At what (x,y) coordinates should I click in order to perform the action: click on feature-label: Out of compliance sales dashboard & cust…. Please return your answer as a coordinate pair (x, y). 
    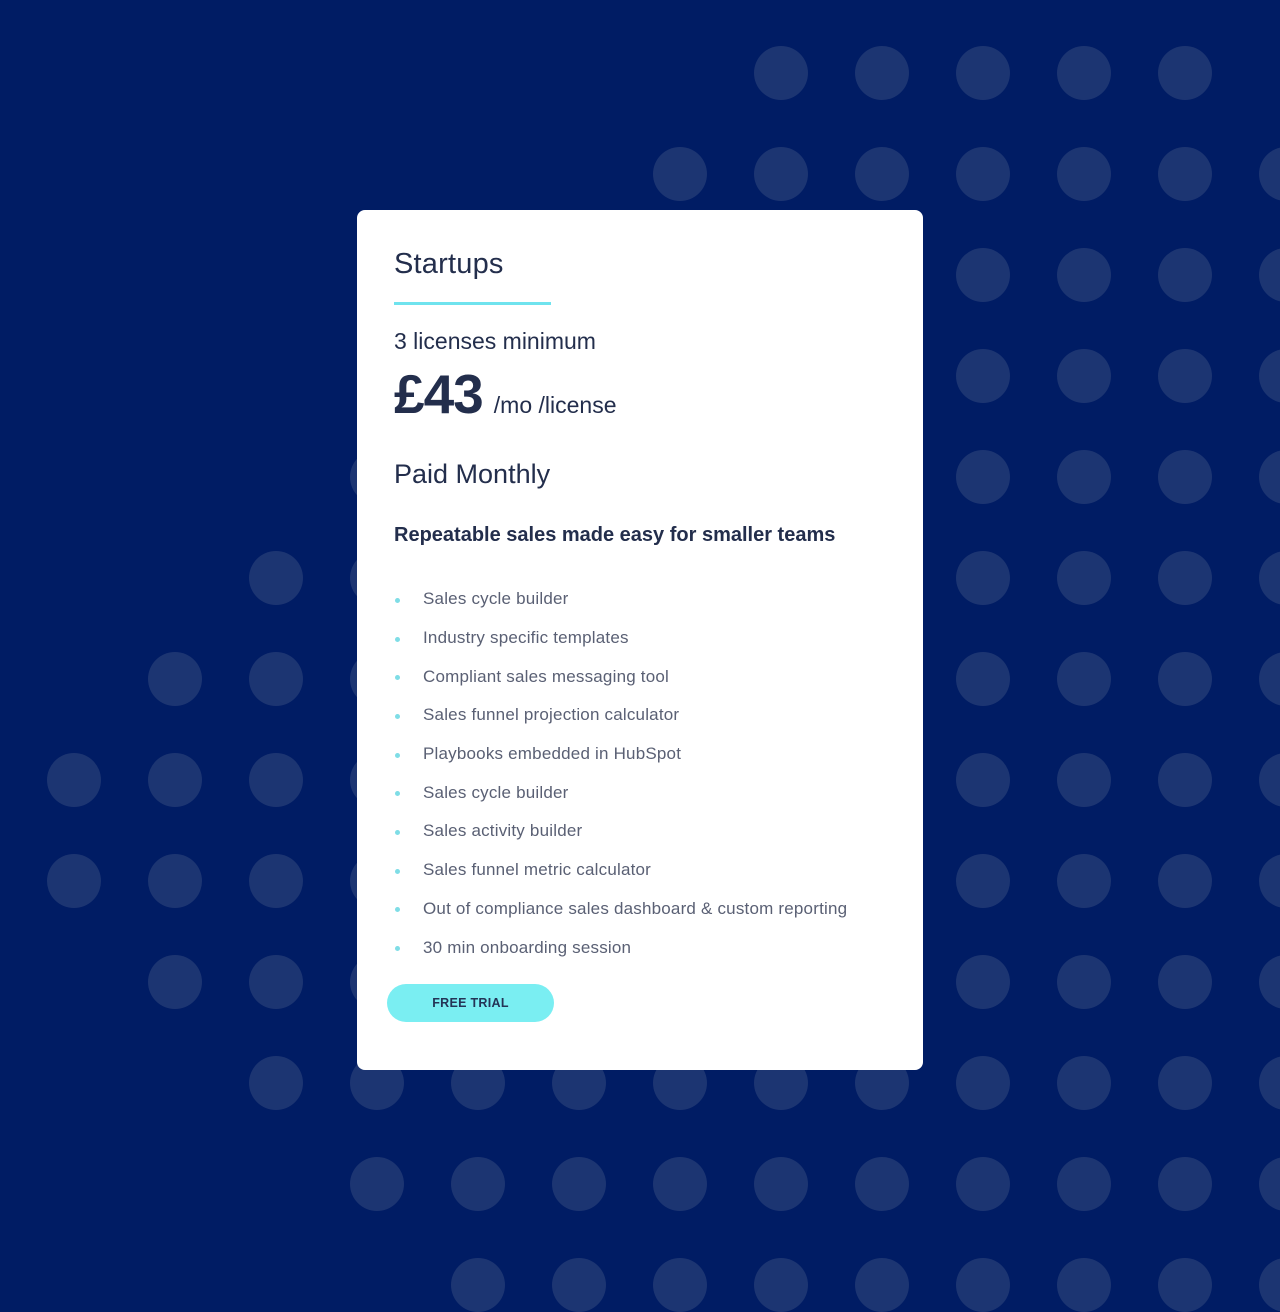
    Looking at the image, I should click on (635, 908).